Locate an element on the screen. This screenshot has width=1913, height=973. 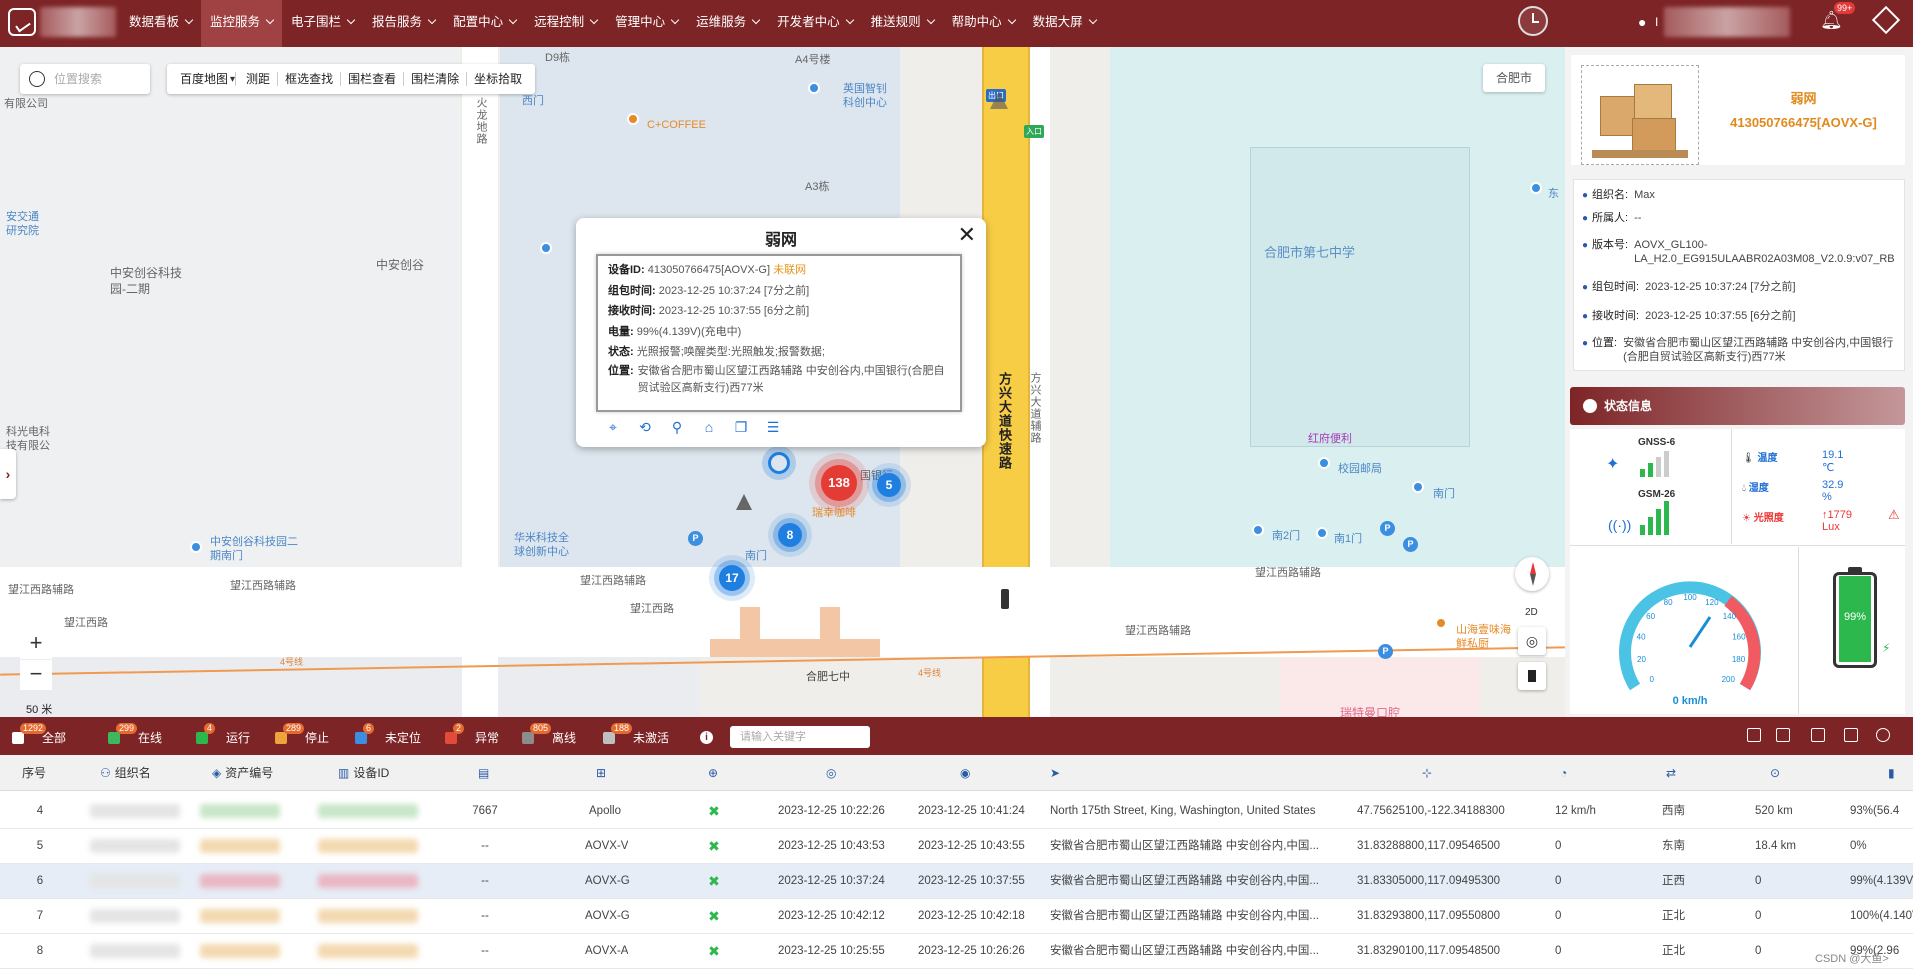
device-cluster: 17 is located at coordinates (732, 578).